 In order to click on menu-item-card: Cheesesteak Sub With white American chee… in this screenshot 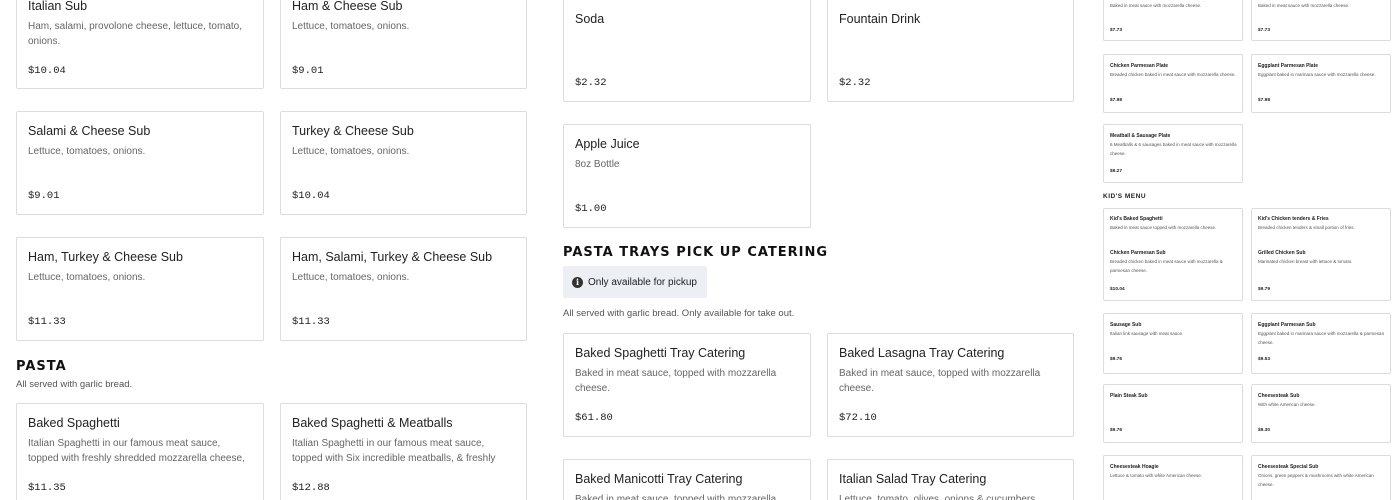, I will do `click(1321, 413)`.